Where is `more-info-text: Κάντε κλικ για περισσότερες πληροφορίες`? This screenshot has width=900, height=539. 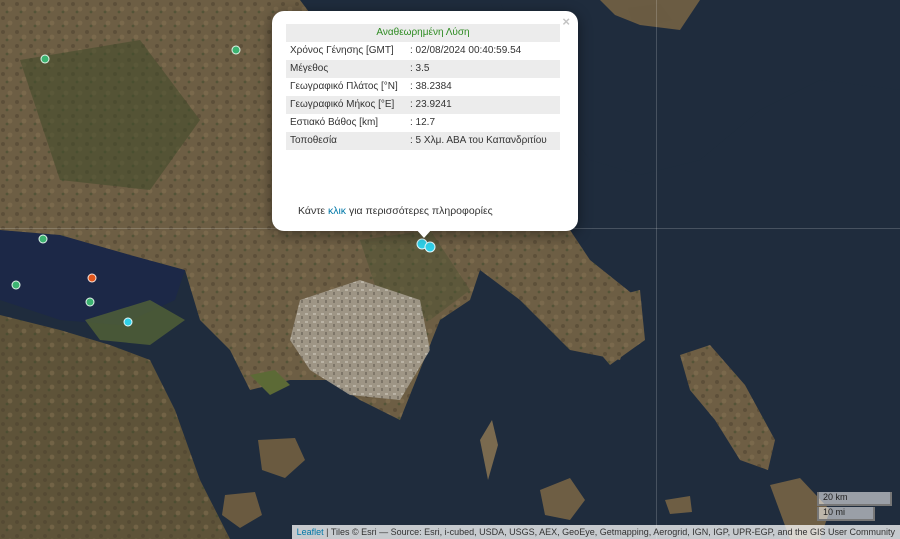 more-info-text: Κάντε κλικ για περισσότερες πληροφορίες is located at coordinates (395, 211).